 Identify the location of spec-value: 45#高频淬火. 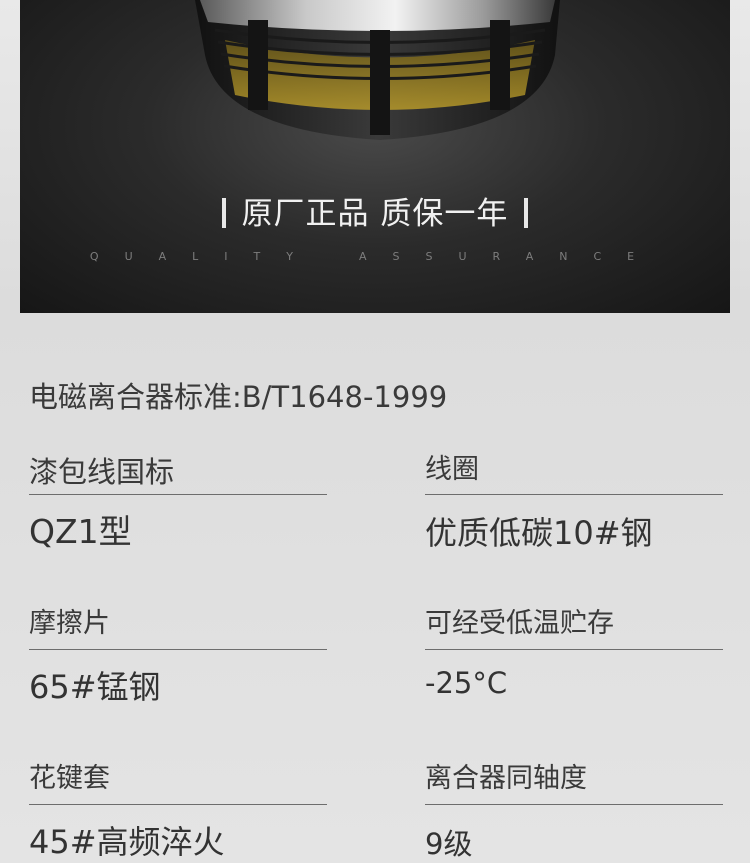
(127, 842).